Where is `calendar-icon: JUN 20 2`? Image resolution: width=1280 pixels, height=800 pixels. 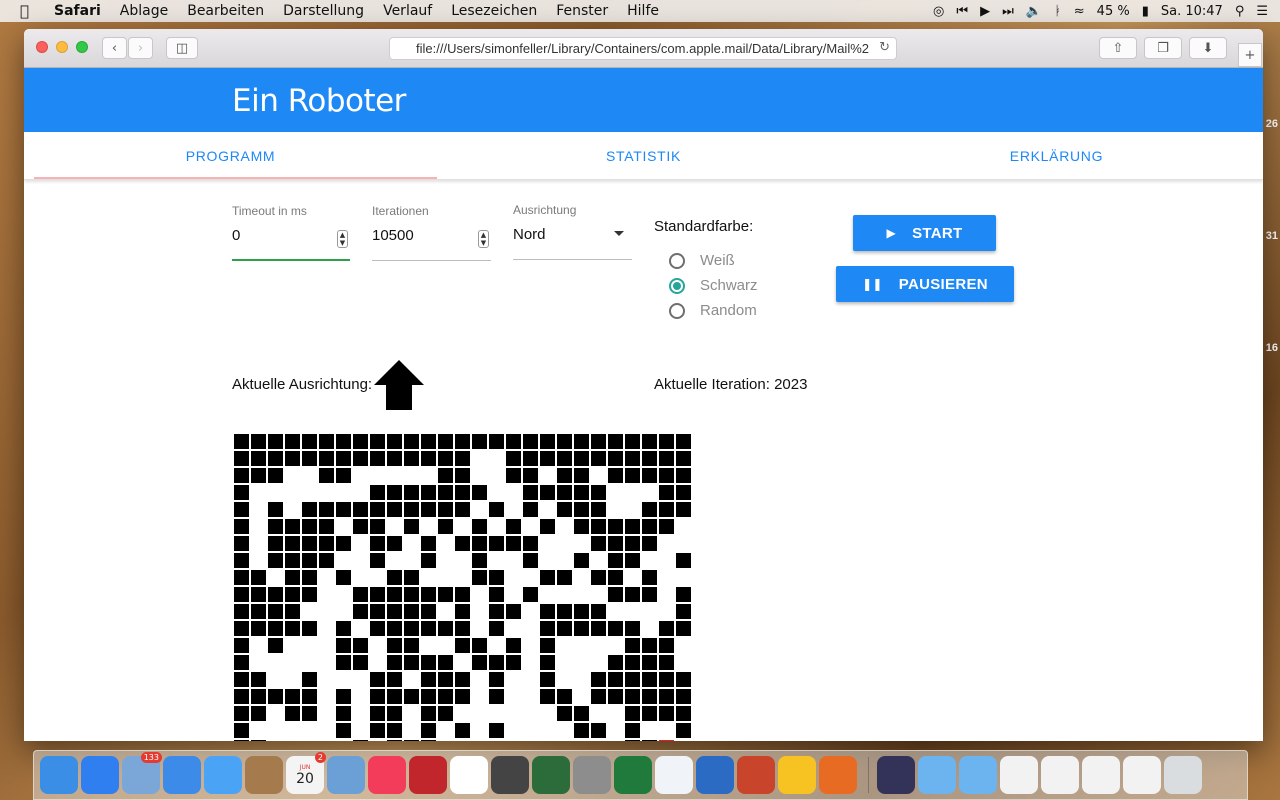 calendar-icon: JUN 20 2 is located at coordinates (306, 773).